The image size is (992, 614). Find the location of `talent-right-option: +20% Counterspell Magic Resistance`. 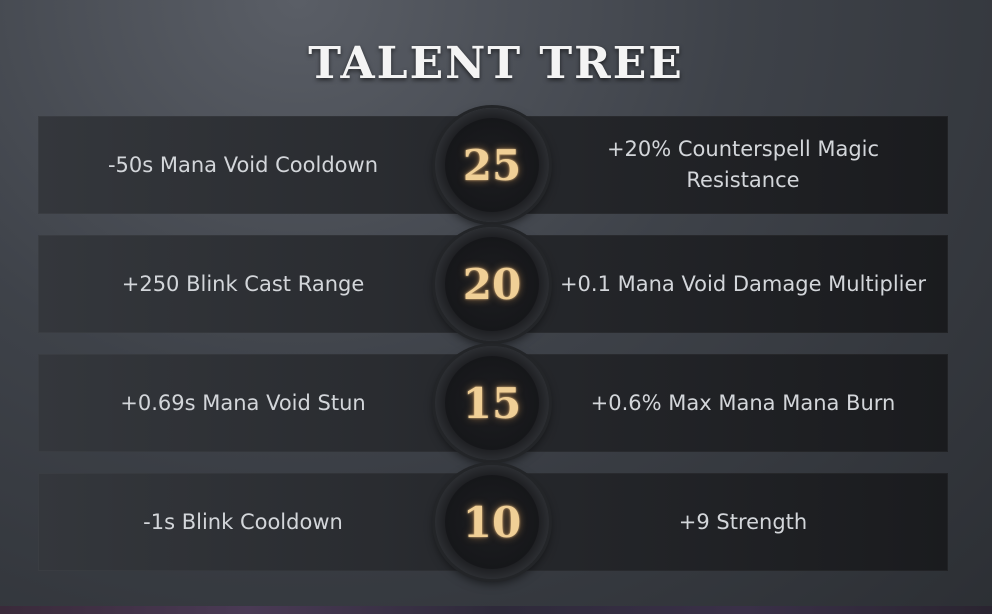

talent-right-option: +20% Counterspell Magic Resistance is located at coordinates (743, 165).